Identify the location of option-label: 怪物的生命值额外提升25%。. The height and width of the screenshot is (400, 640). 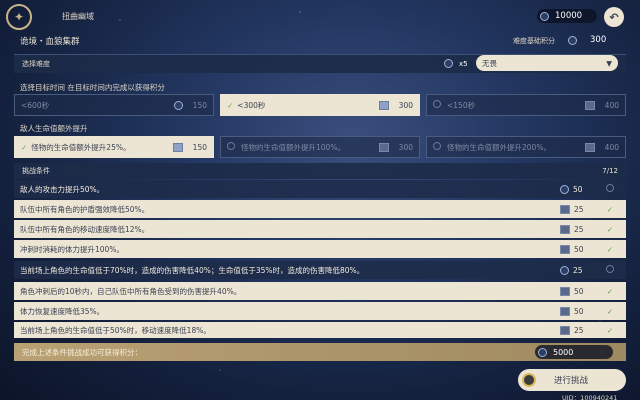
(81, 147).